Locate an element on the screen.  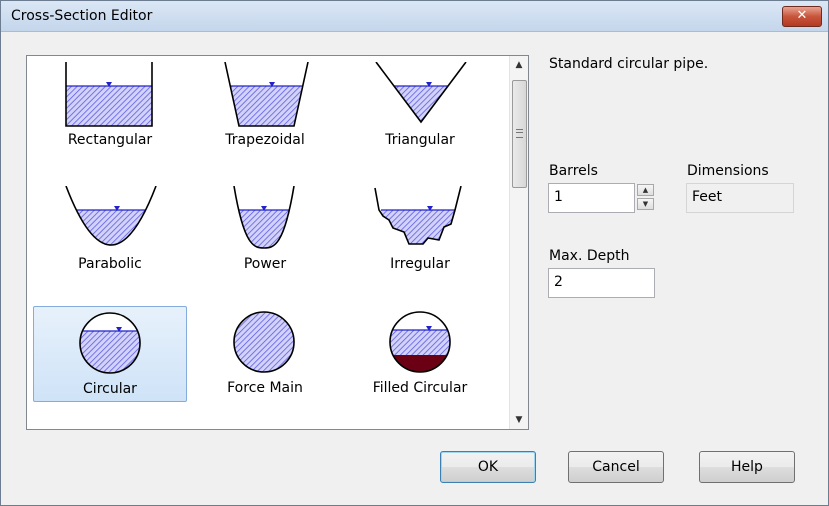
barrels-label: Barrels is located at coordinates (573, 171).